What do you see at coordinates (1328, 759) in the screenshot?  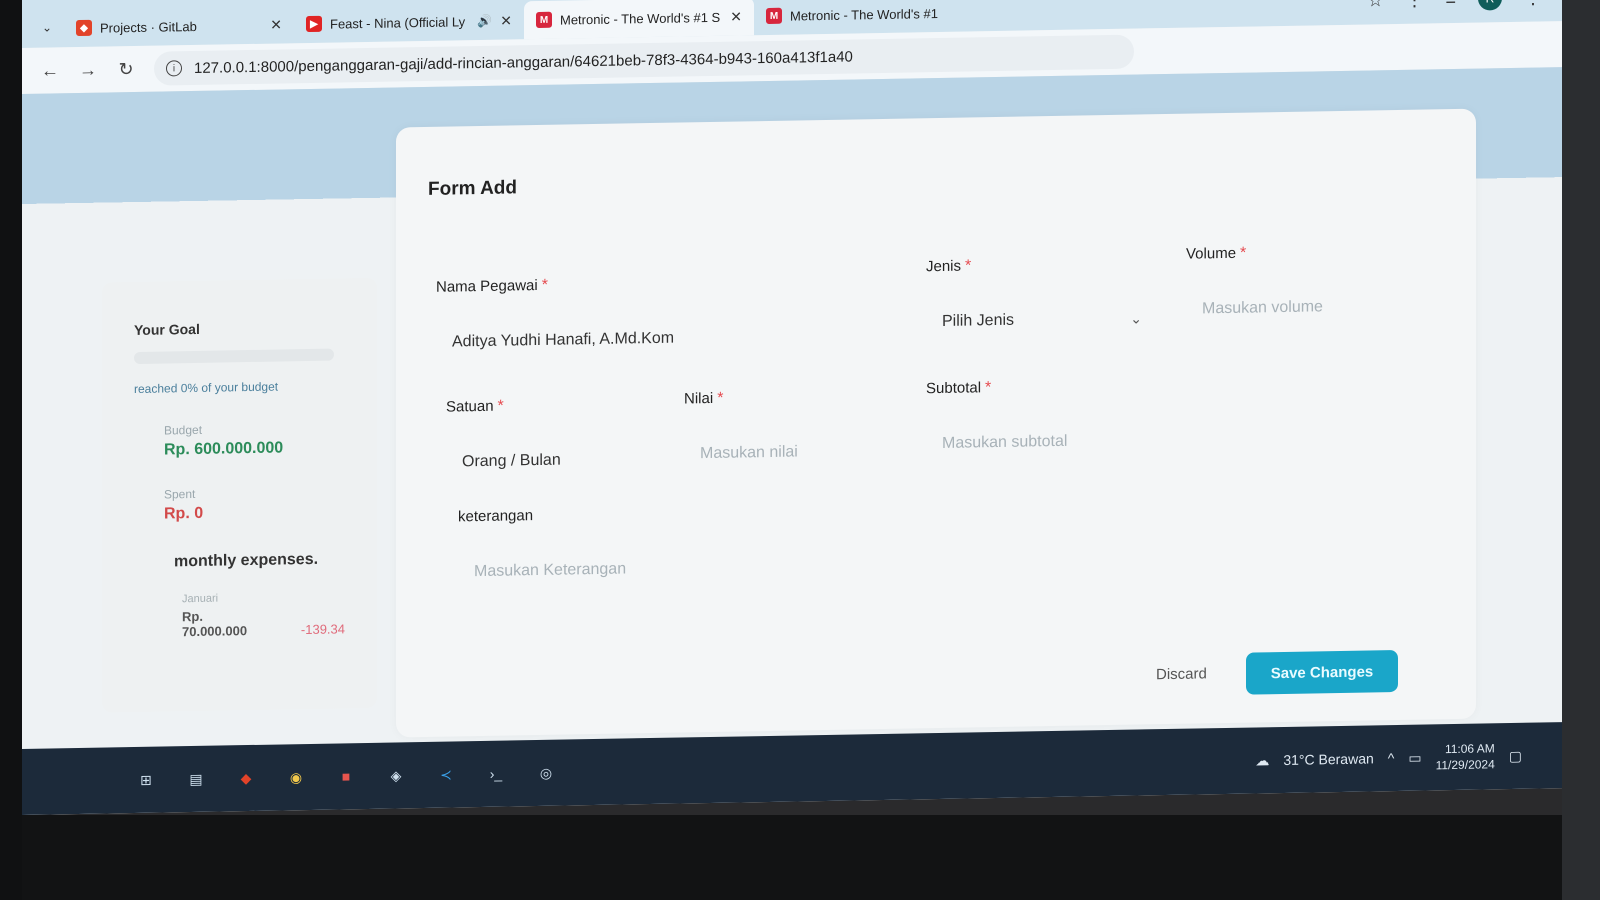 I see `weather-text: 31°C Berawan` at bounding box center [1328, 759].